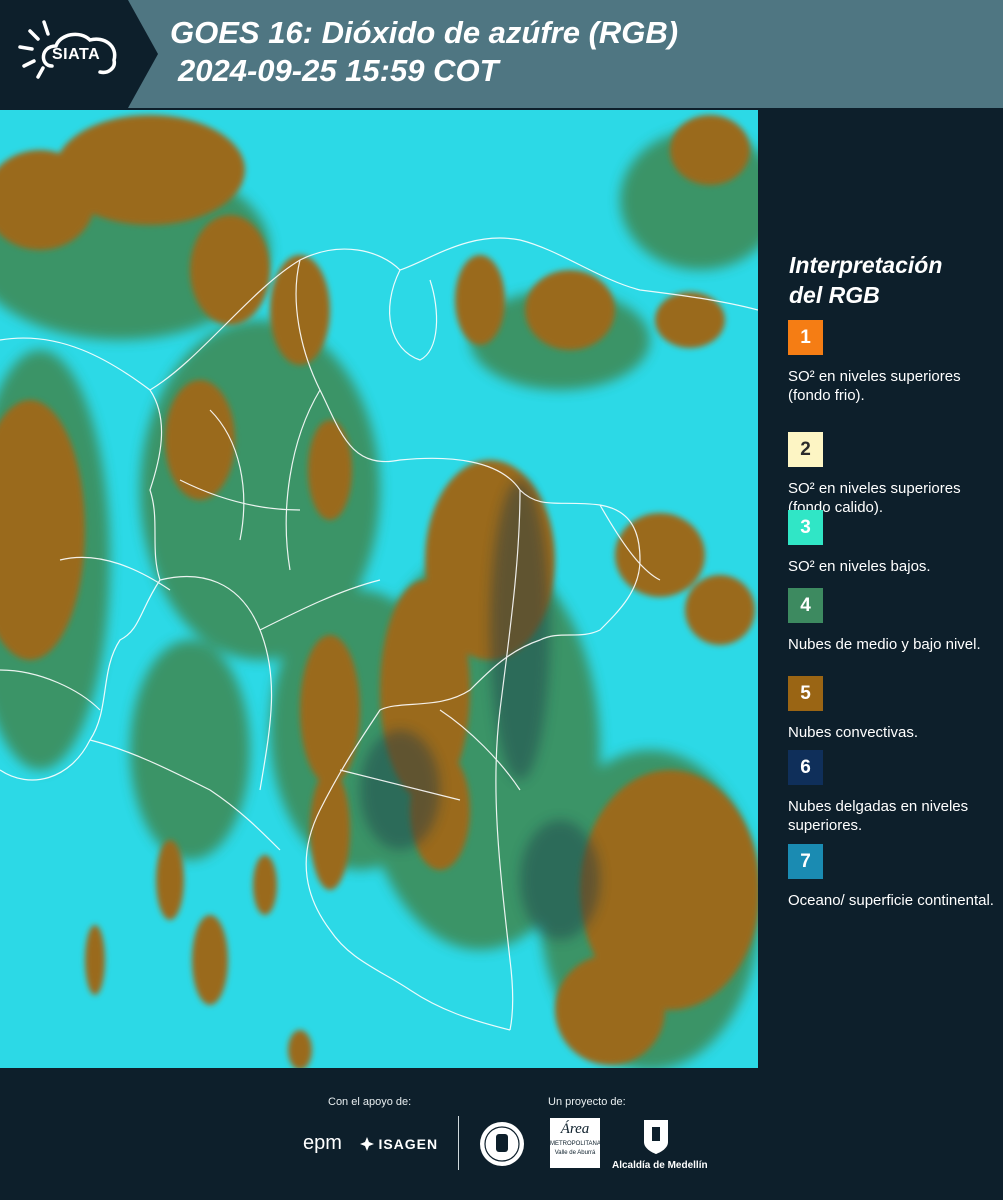  Describe the element at coordinates (458, 1143) in the screenshot. I see `footer-divider` at that location.